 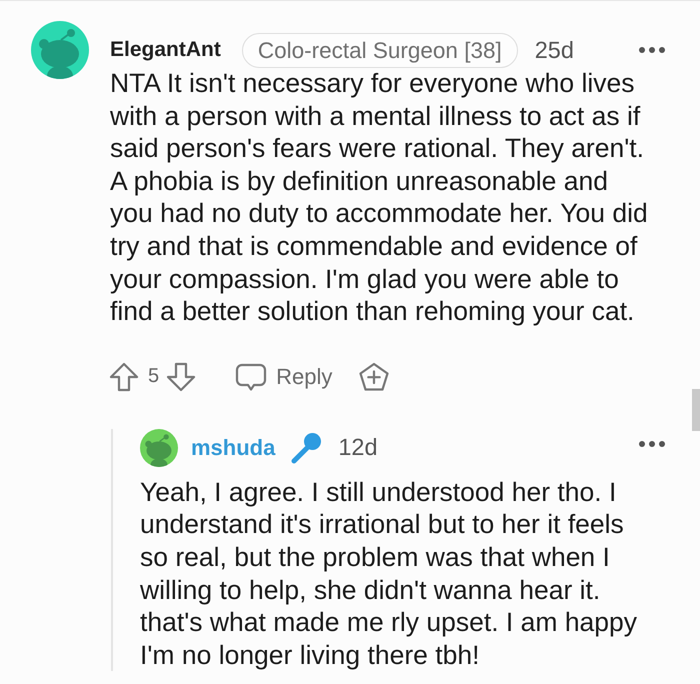 I want to click on username: mshuda, so click(x=233, y=447).